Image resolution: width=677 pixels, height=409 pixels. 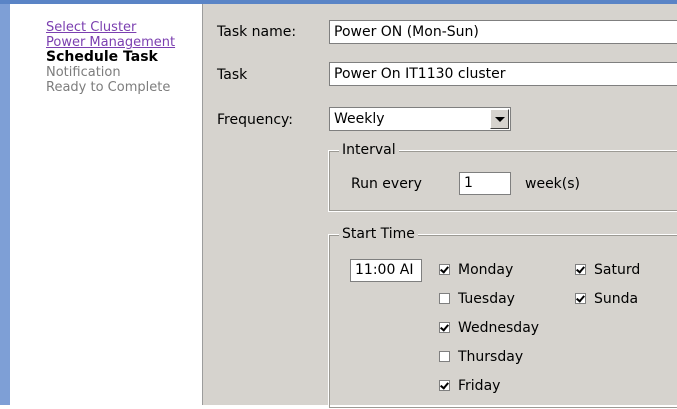 What do you see at coordinates (553, 184) in the screenshot?
I see `interval-unit-label: week(s)` at bounding box center [553, 184].